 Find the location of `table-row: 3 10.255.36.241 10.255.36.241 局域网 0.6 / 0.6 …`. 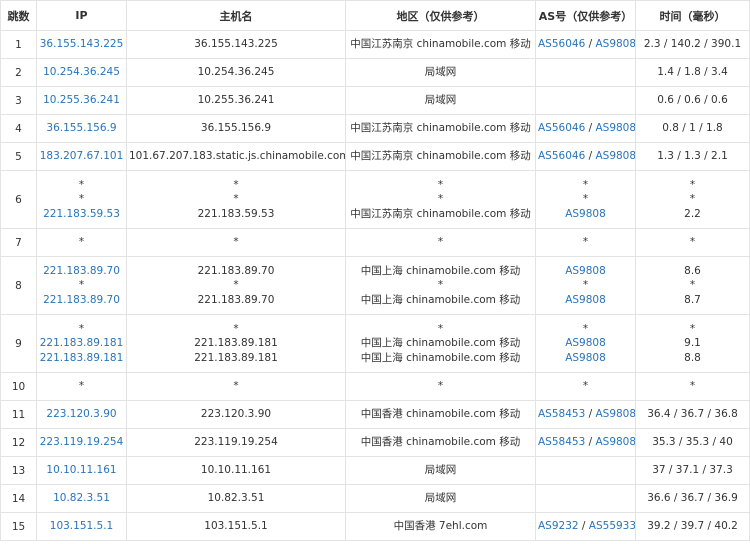

table-row: 3 10.255.36.241 10.255.36.241 局域网 0.6 / 0.6 … is located at coordinates (375, 100).